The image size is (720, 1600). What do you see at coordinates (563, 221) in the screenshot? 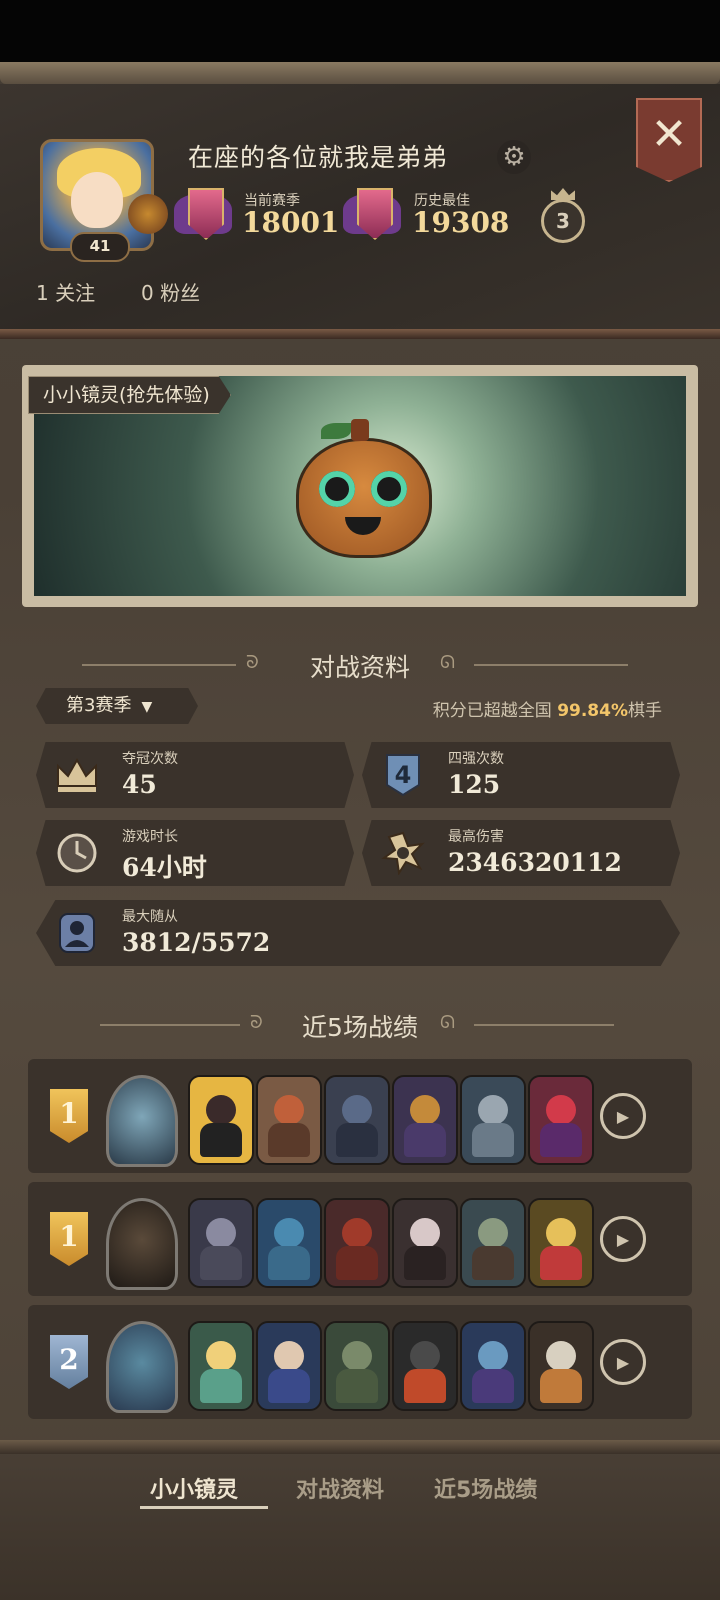
I see `crown-count-badge: 3` at bounding box center [563, 221].